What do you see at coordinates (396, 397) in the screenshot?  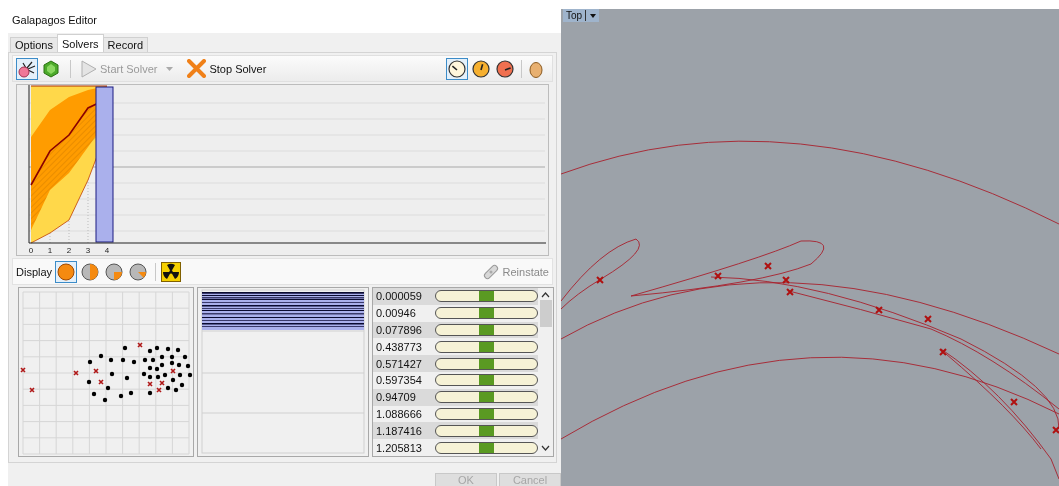 I see `gene-value: 0.94709` at bounding box center [396, 397].